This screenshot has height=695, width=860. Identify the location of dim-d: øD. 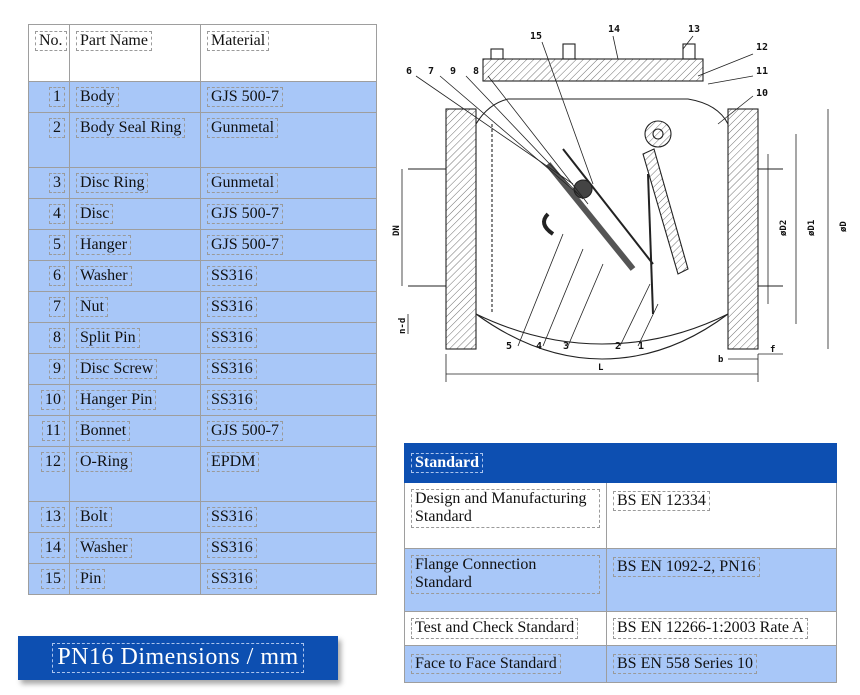
(844, 226).